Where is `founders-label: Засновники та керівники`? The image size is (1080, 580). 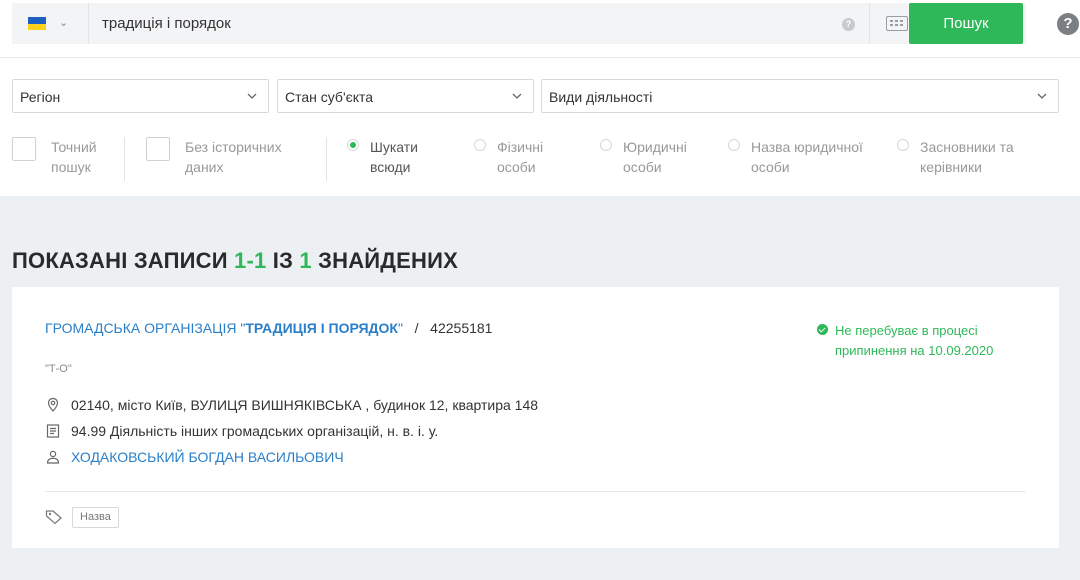 founders-label: Засновники та керівники is located at coordinates (967, 157).